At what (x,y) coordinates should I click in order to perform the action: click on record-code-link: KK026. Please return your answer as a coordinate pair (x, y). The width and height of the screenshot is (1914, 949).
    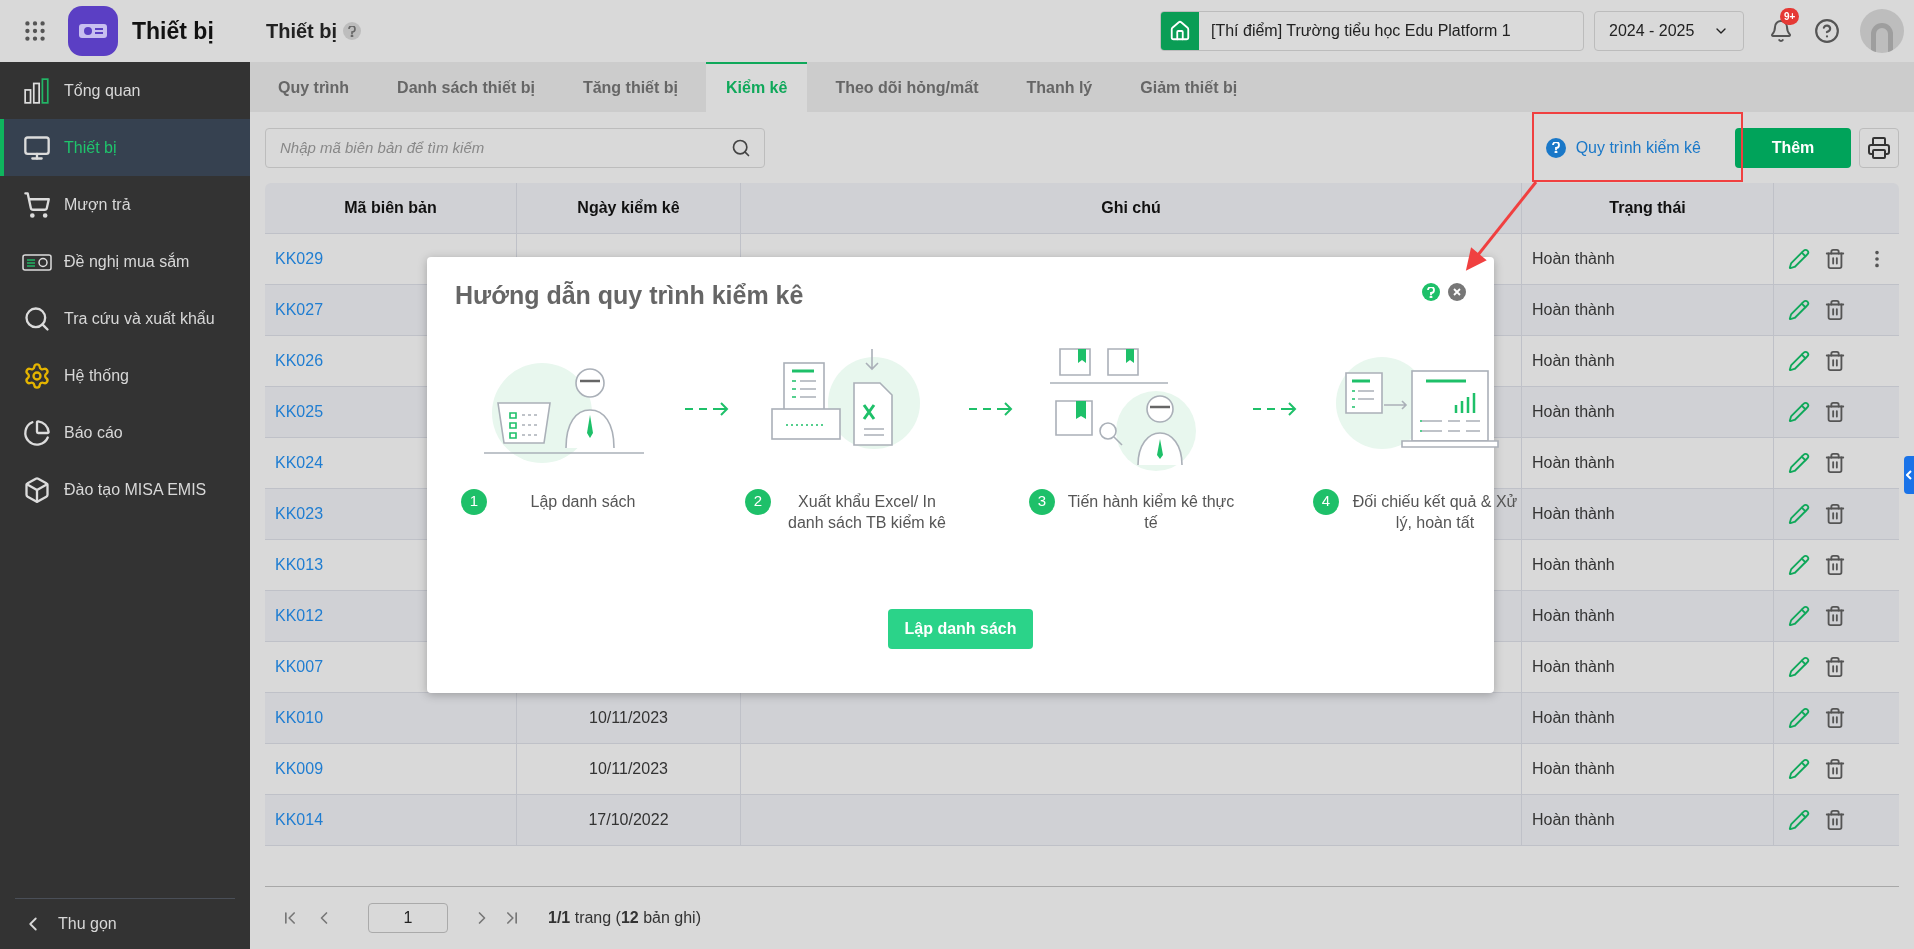
    Looking at the image, I should click on (299, 361).